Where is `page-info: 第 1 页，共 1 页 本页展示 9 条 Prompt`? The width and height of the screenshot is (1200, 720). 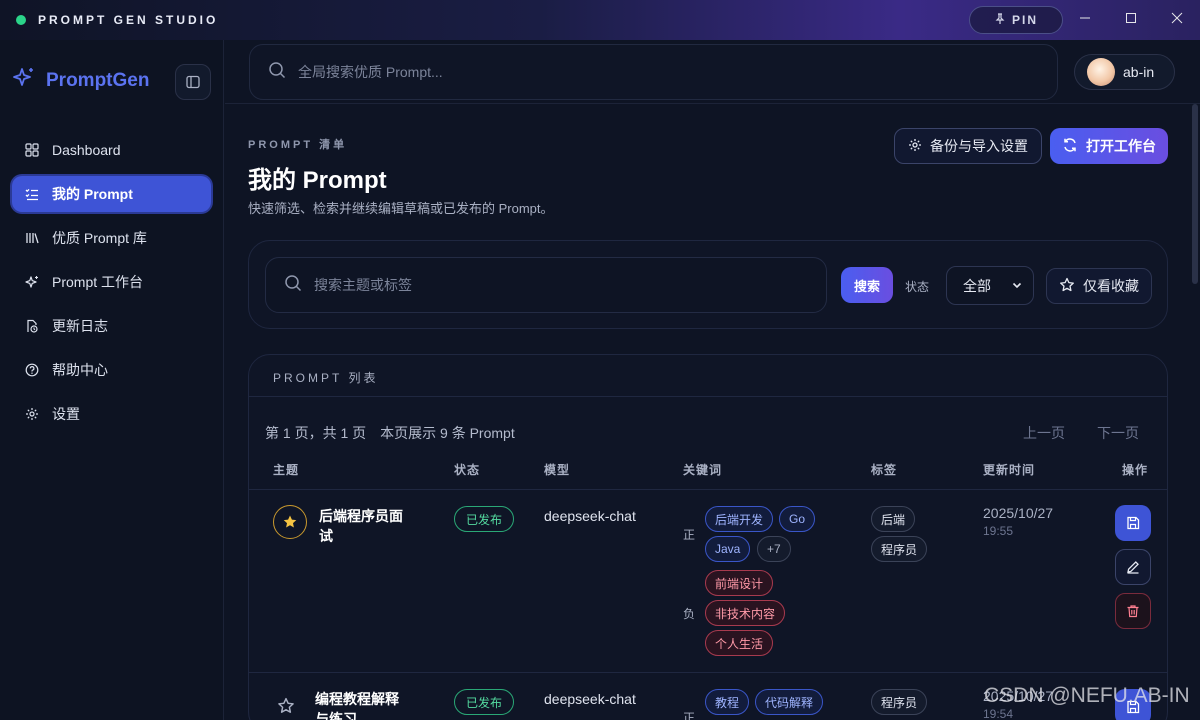
page-info: 第 1 页，共 1 页 本页展示 9 条 Prompt is located at coordinates (390, 433).